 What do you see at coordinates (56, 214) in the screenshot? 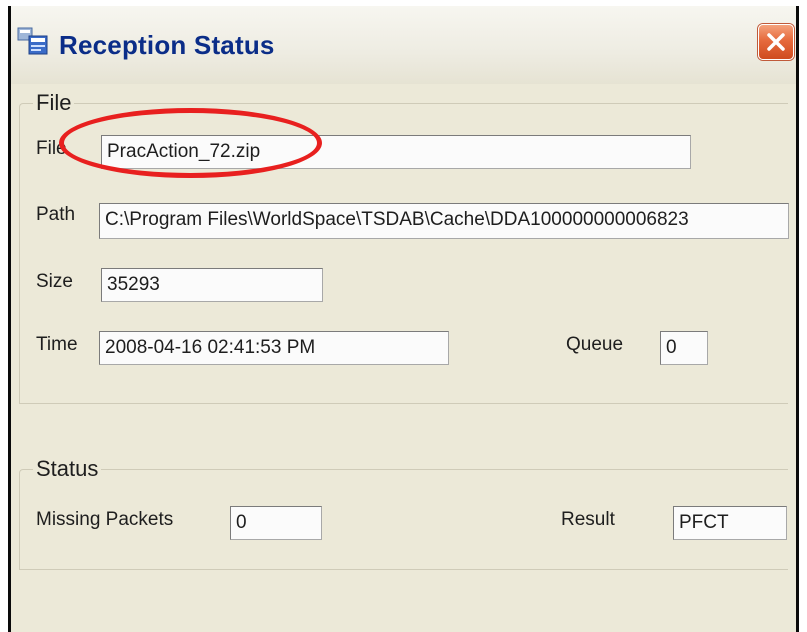
I see `path-label: Path` at bounding box center [56, 214].